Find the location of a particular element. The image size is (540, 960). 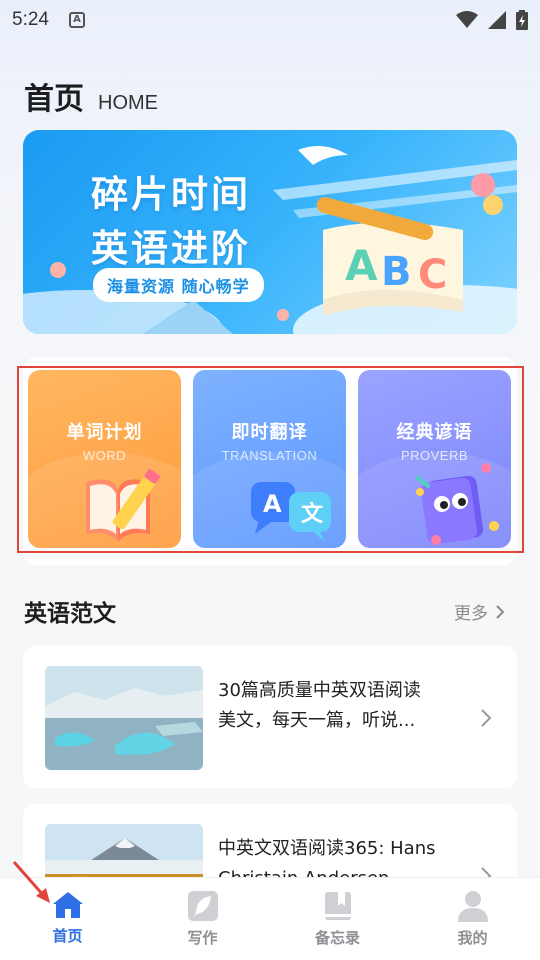

page-header: 首页 HOME is located at coordinates (91, 96).